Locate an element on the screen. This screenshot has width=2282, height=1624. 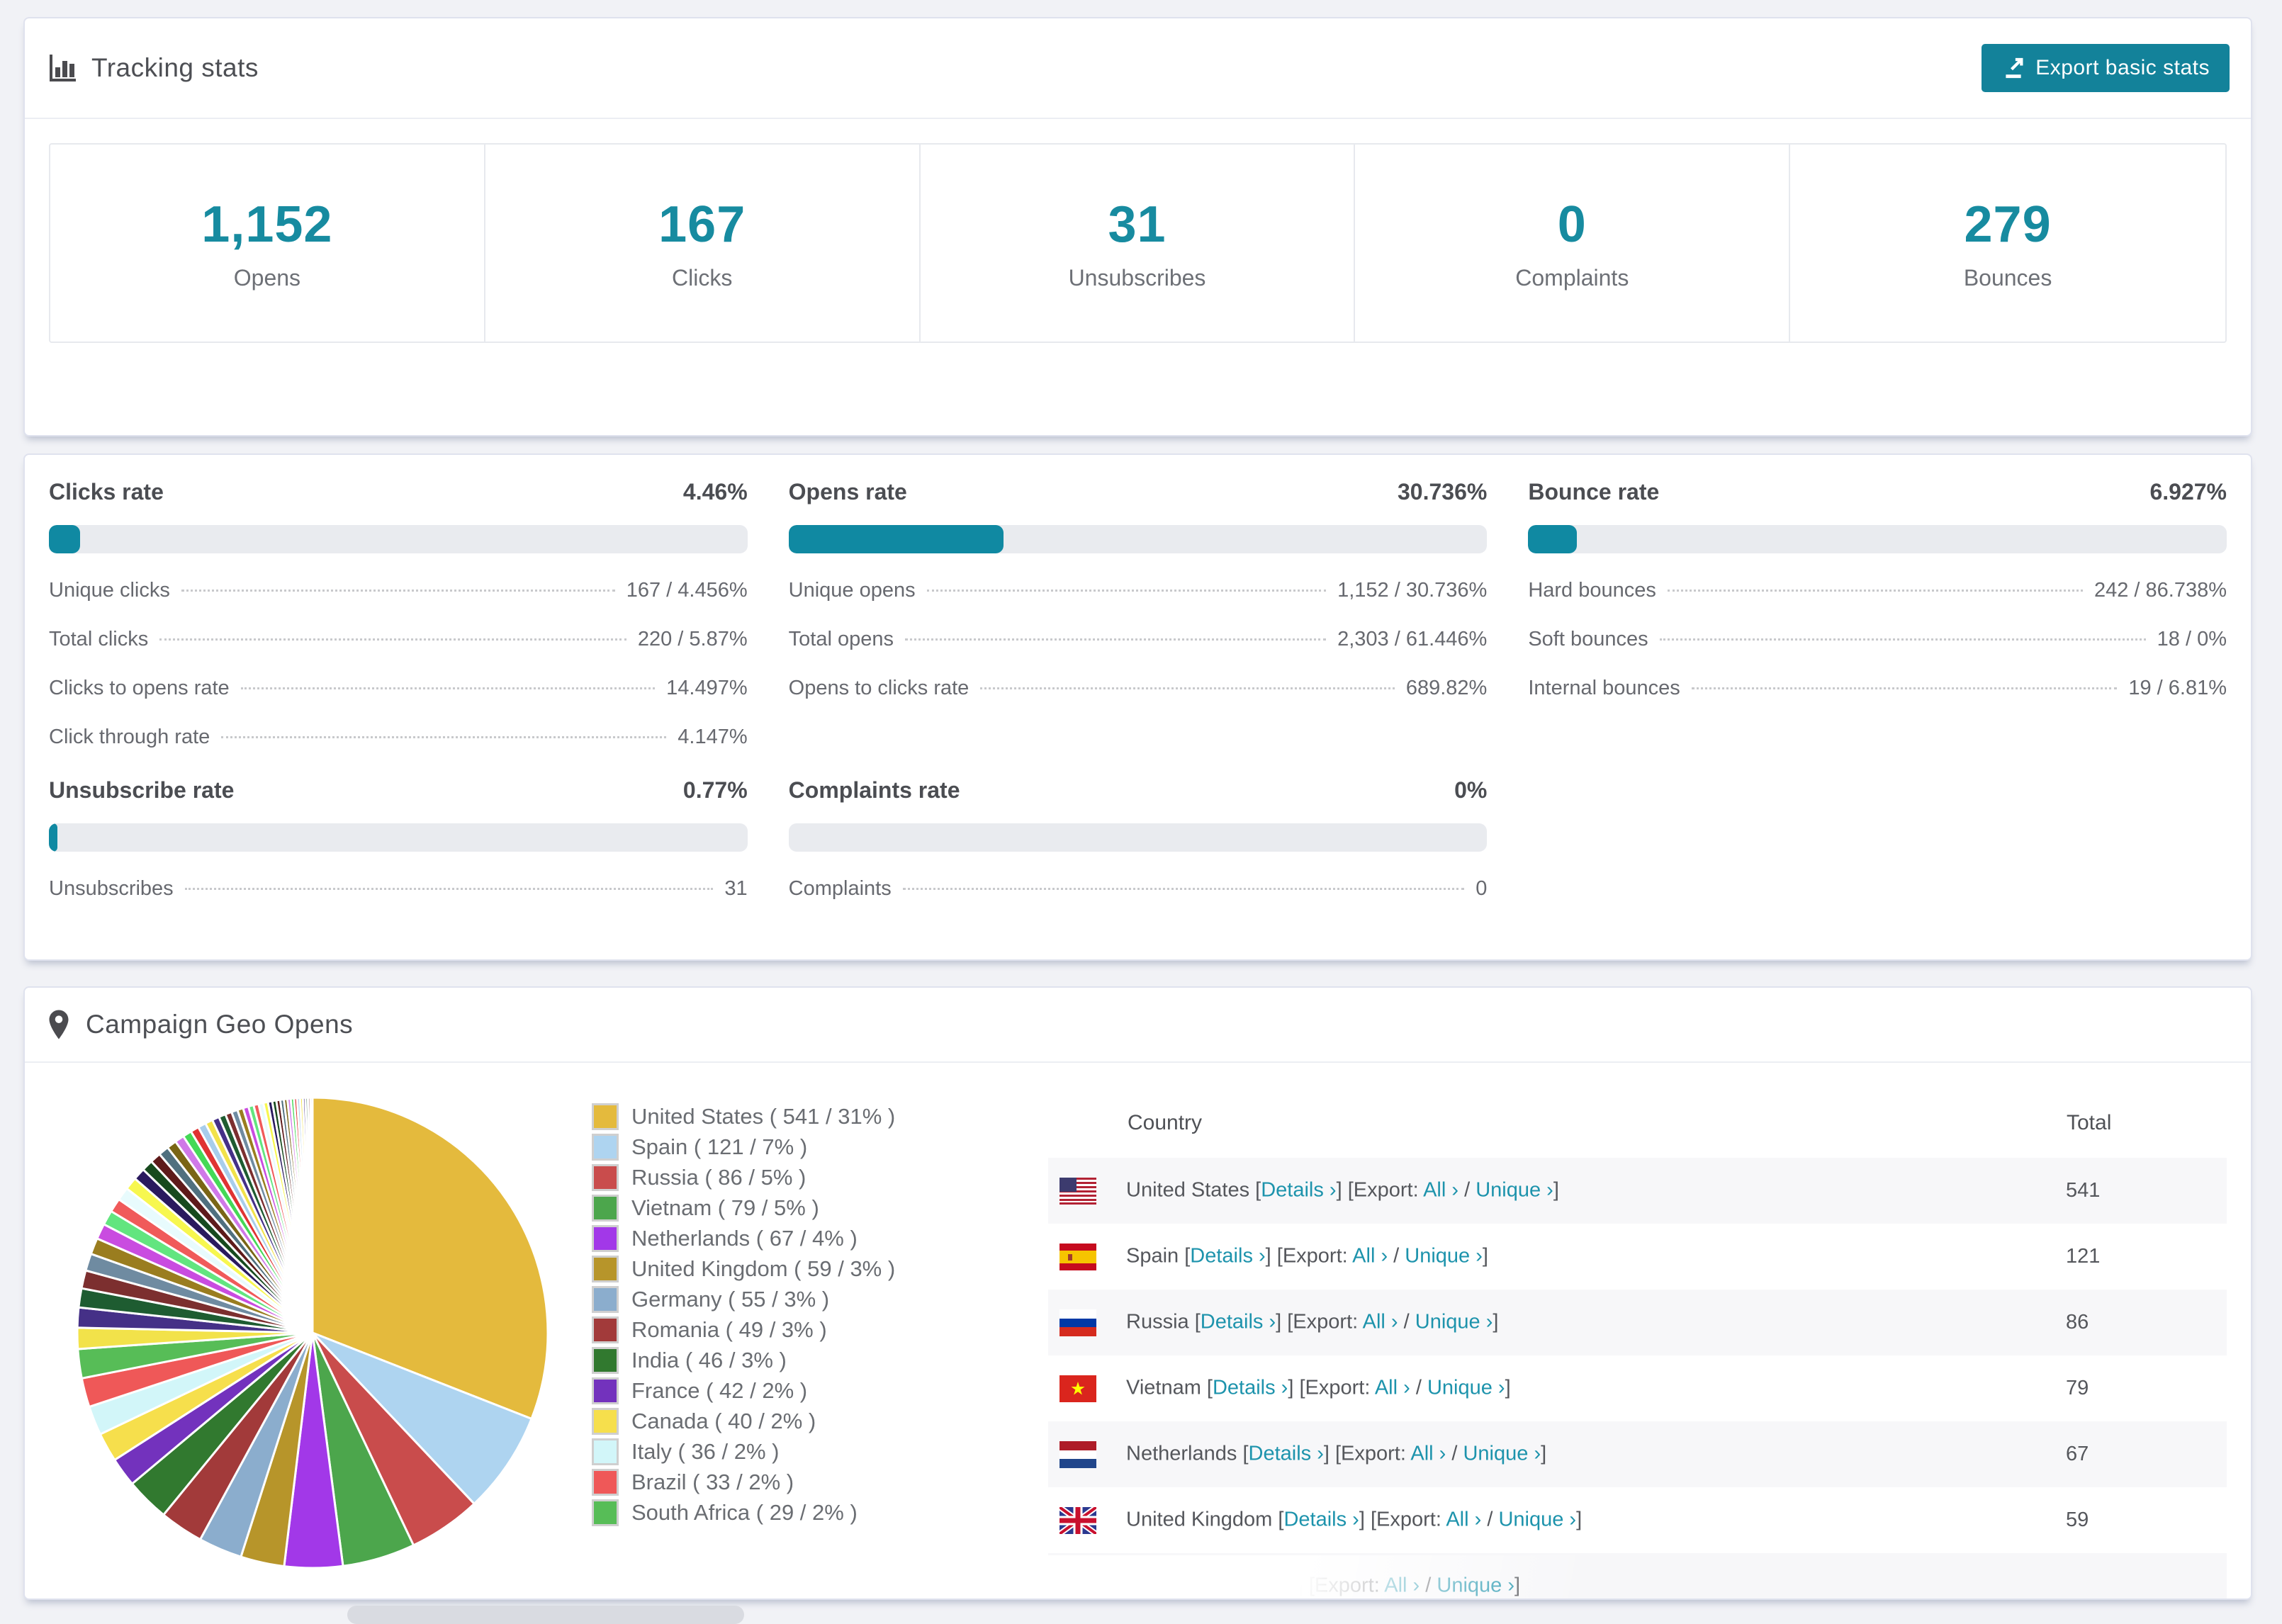
column-header-total: Total is located at coordinates (2089, 1122).